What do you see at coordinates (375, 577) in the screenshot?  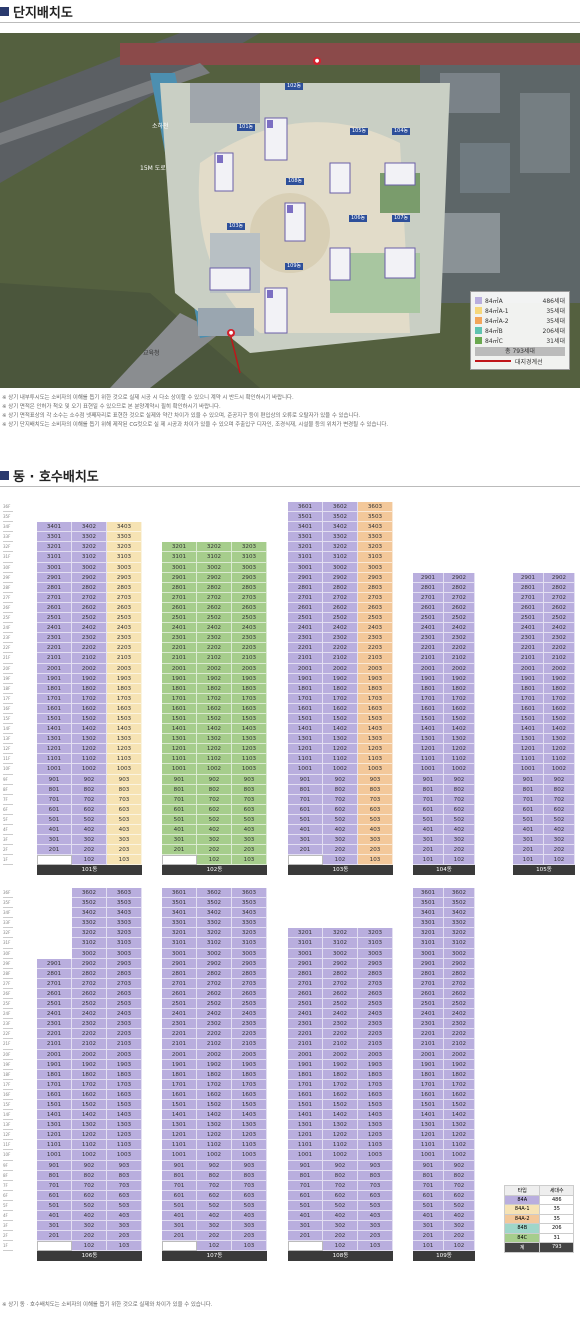 I see `unit-cell: 2903` at bounding box center [375, 577].